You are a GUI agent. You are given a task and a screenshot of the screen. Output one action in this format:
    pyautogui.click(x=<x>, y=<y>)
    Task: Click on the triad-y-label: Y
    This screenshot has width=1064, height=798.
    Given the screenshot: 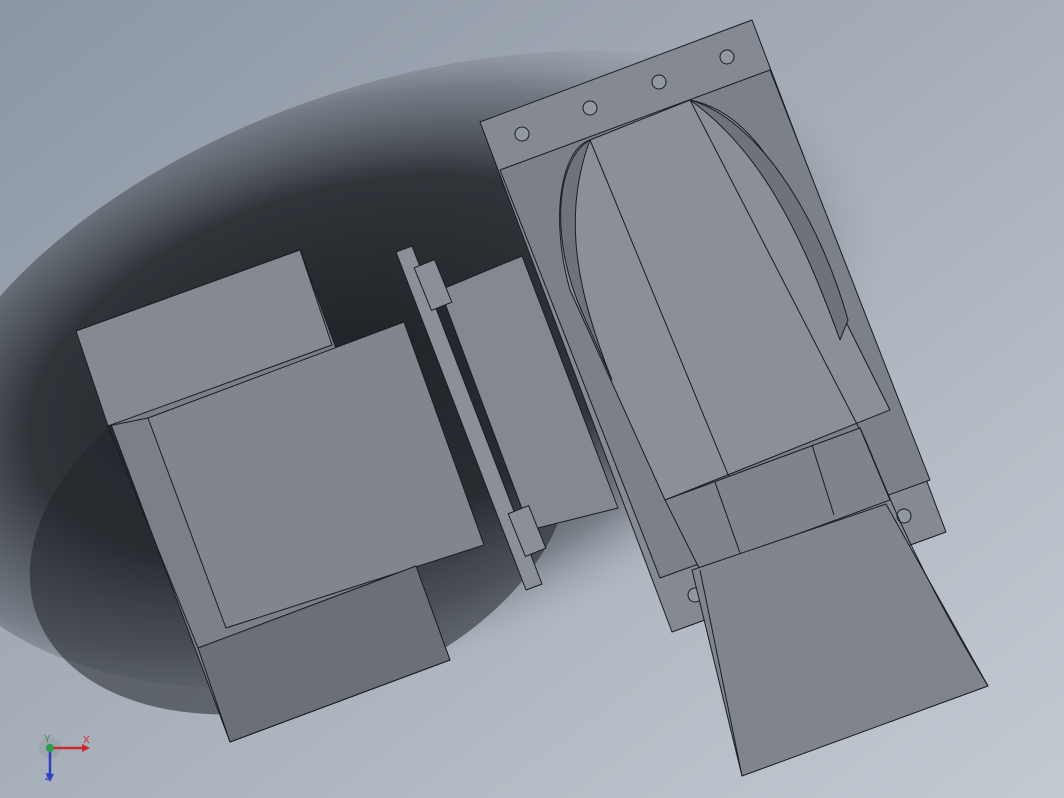 What is the action you would take?
    pyautogui.click(x=47, y=739)
    